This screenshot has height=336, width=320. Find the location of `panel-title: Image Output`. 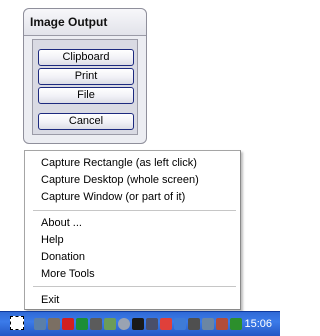

panel-title: Image Output is located at coordinates (85, 22).